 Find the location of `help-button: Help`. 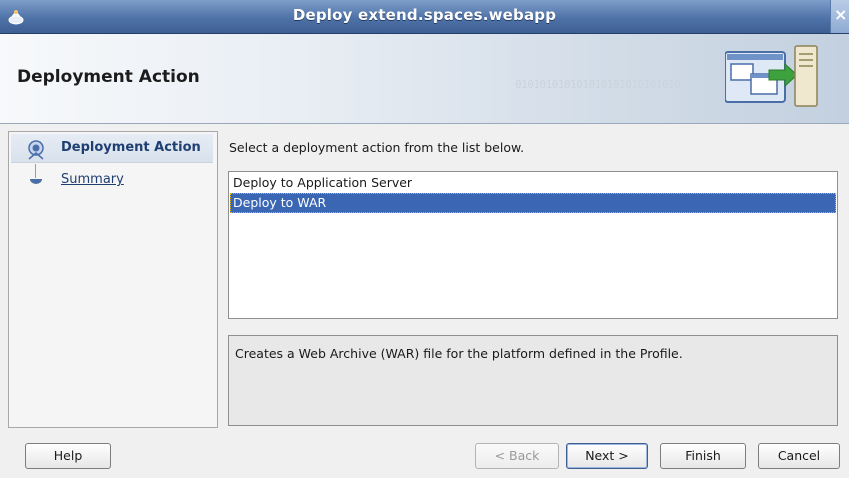

help-button: Help is located at coordinates (68, 456).